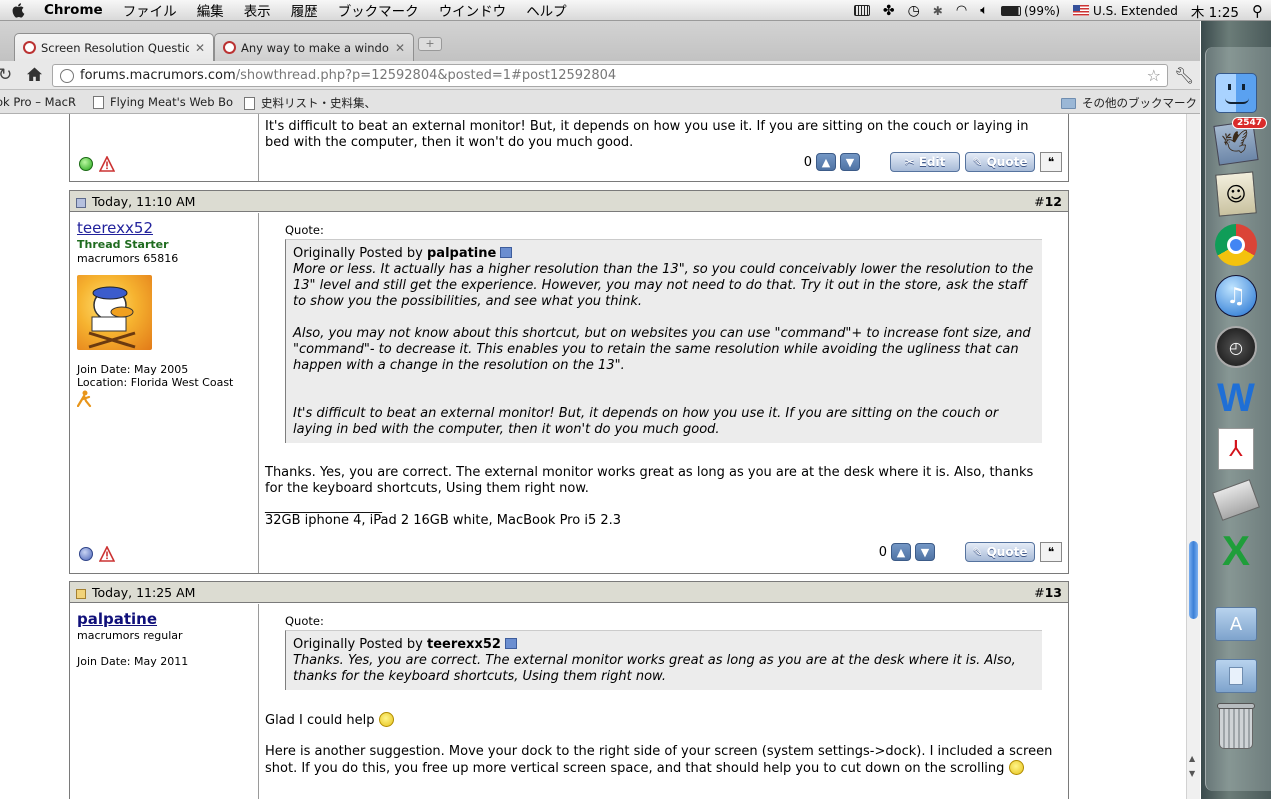  Describe the element at coordinates (807, 162) in the screenshot. I see `reputation-count: 0` at that location.